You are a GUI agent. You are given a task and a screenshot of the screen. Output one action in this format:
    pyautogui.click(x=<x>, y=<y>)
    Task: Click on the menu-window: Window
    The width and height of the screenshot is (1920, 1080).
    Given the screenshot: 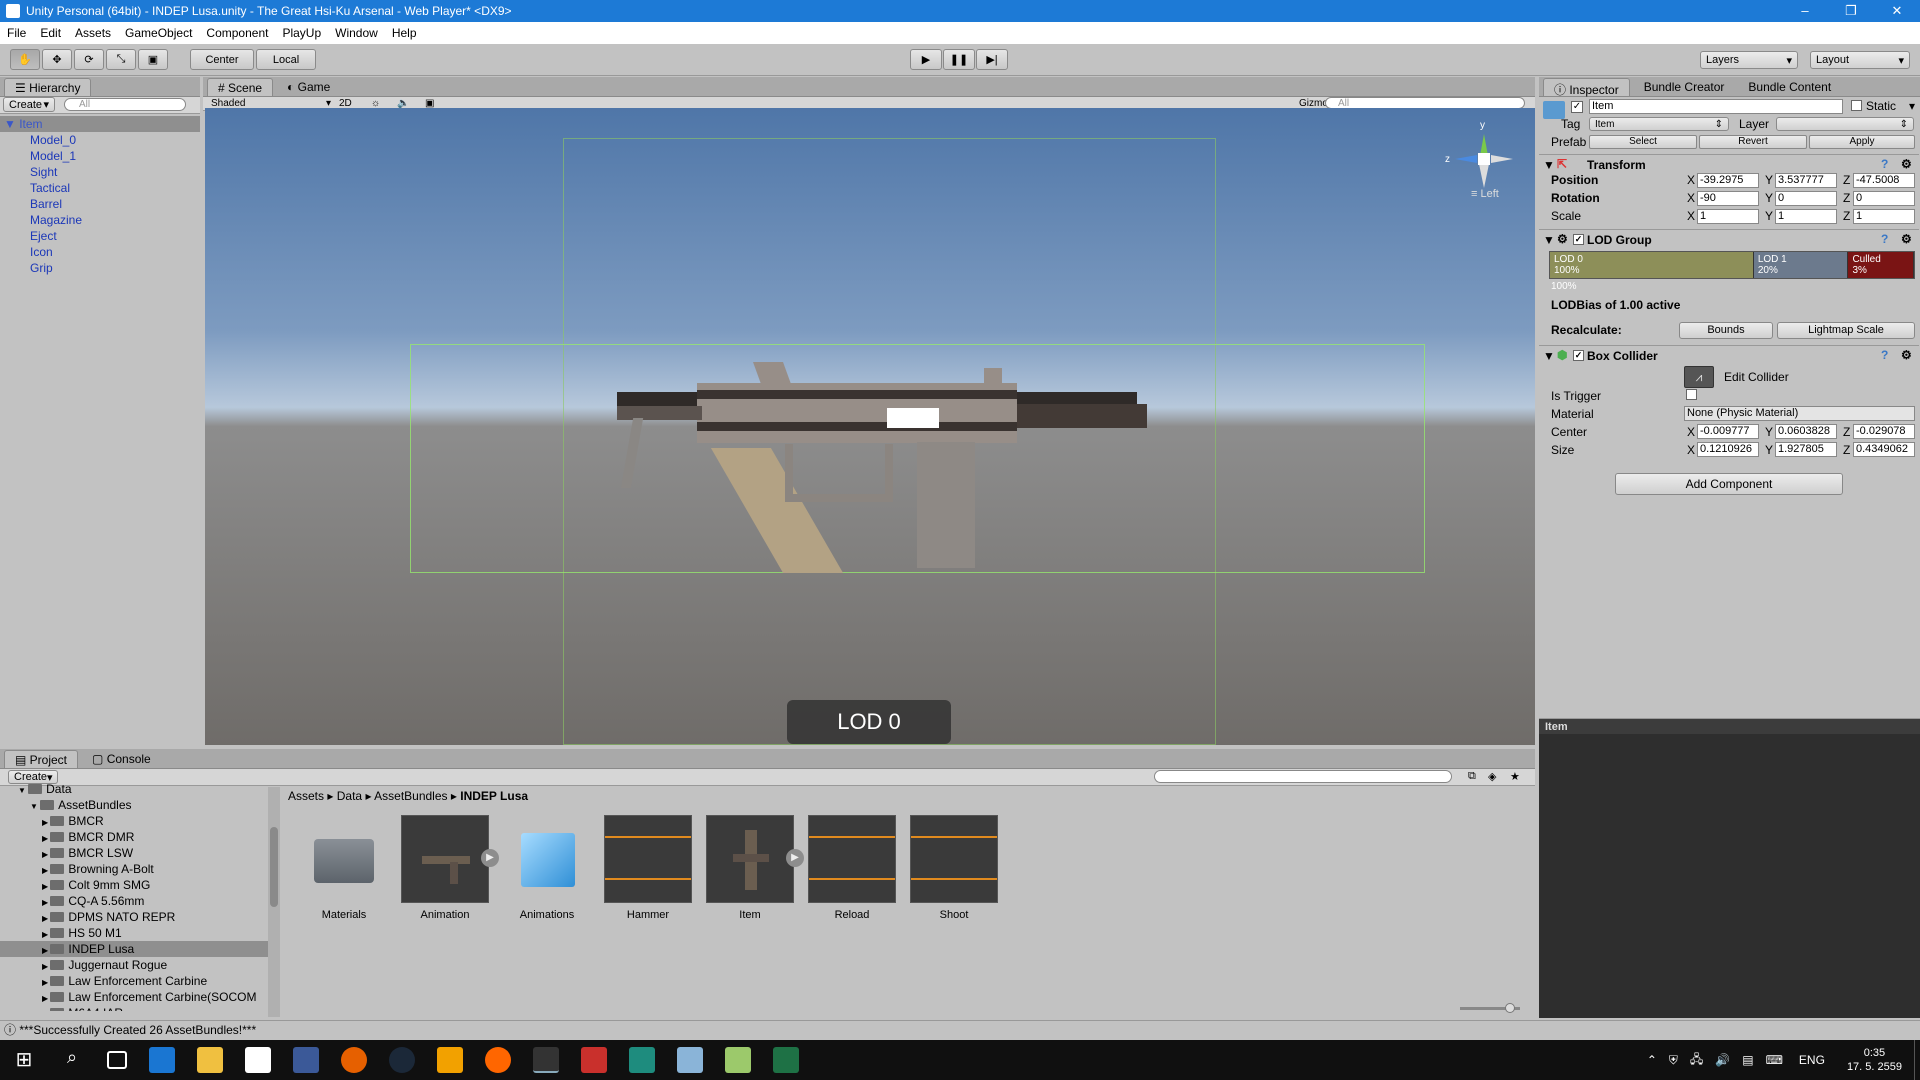 What is the action you would take?
    pyautogui.click(x=356, y=33)
    